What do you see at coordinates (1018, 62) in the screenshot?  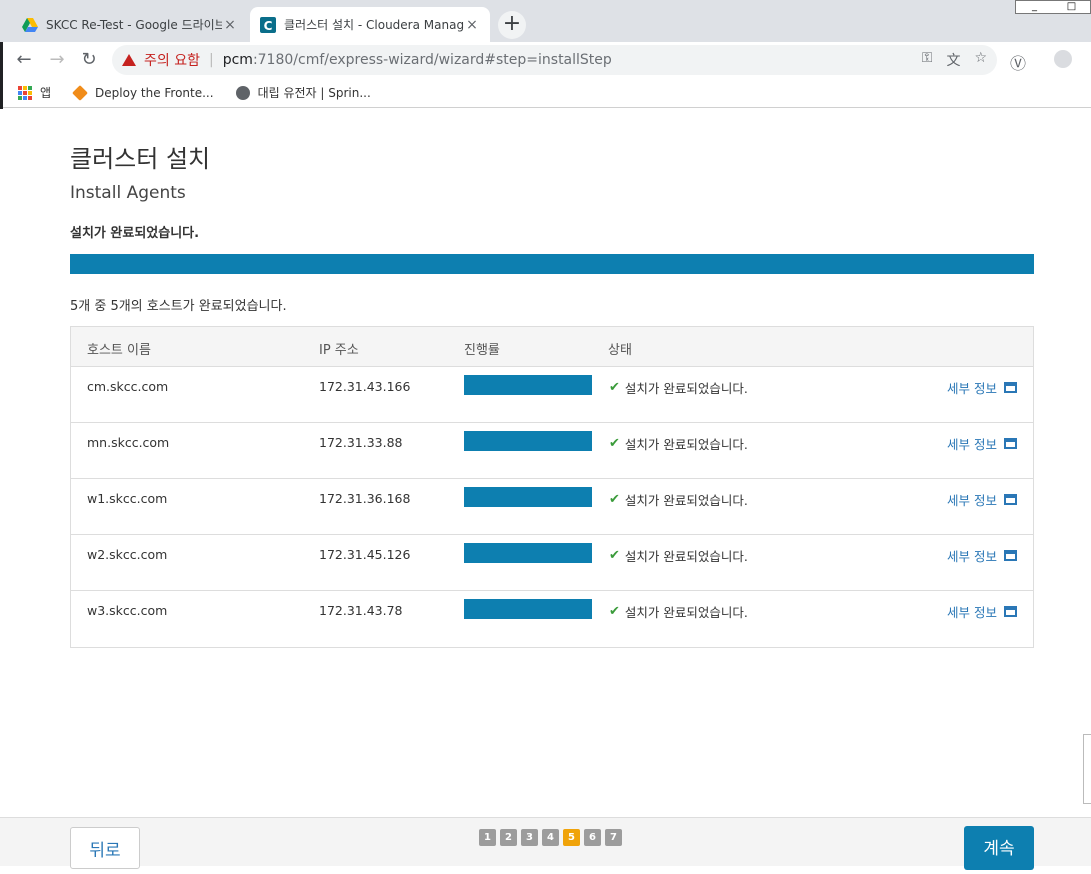 I see `extension-icon: Ⓥ` at bounding box center [1018, 62].